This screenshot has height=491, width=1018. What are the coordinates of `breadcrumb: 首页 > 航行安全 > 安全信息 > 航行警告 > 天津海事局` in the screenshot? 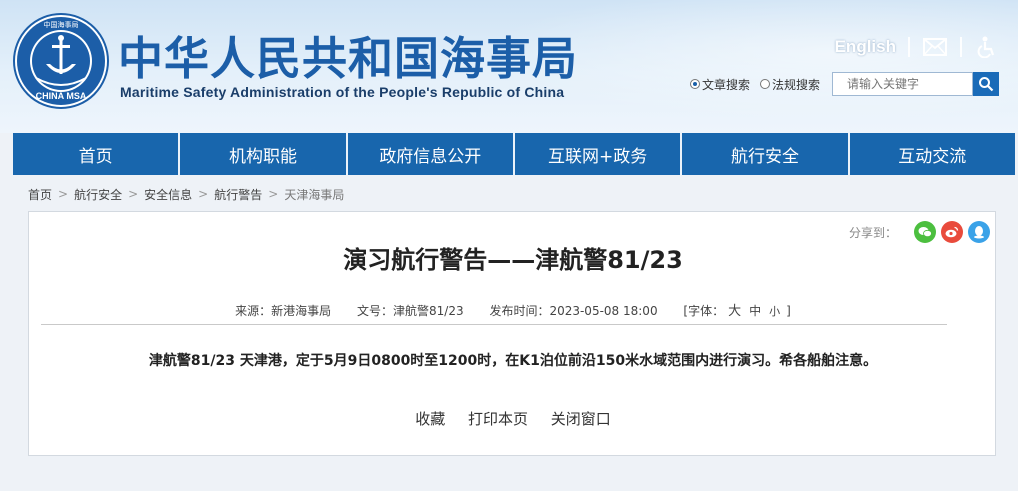 It's located at (186, 194).